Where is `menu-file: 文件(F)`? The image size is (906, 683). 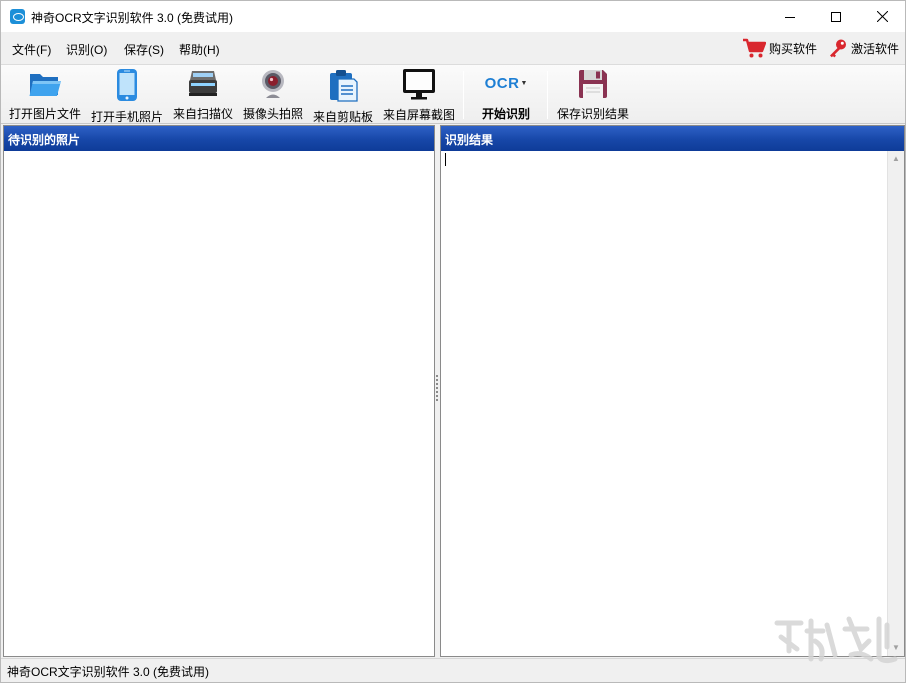
menu-file: 文件(F) is located at coordinates (31, 49).